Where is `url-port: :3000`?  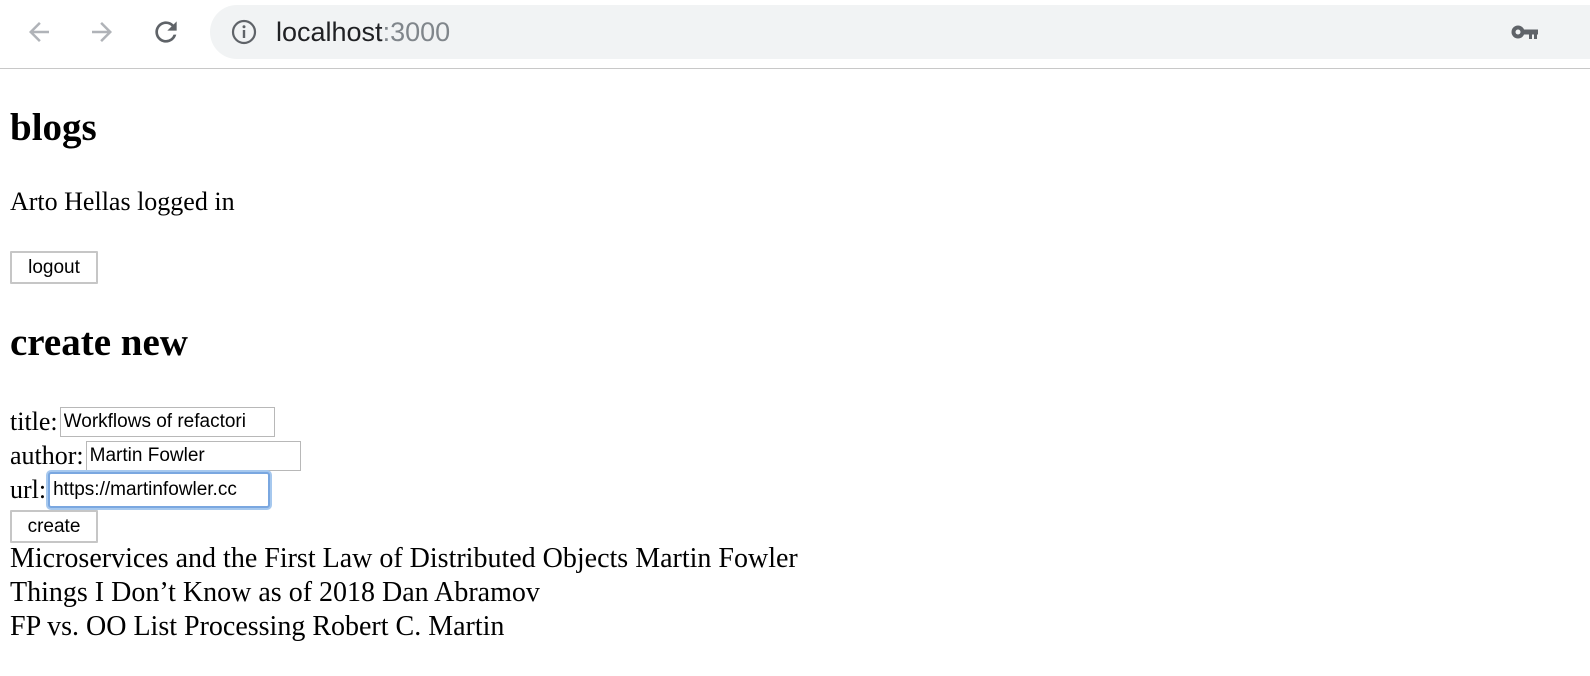 url-port: :3000 is located at coordinates (416, 32).